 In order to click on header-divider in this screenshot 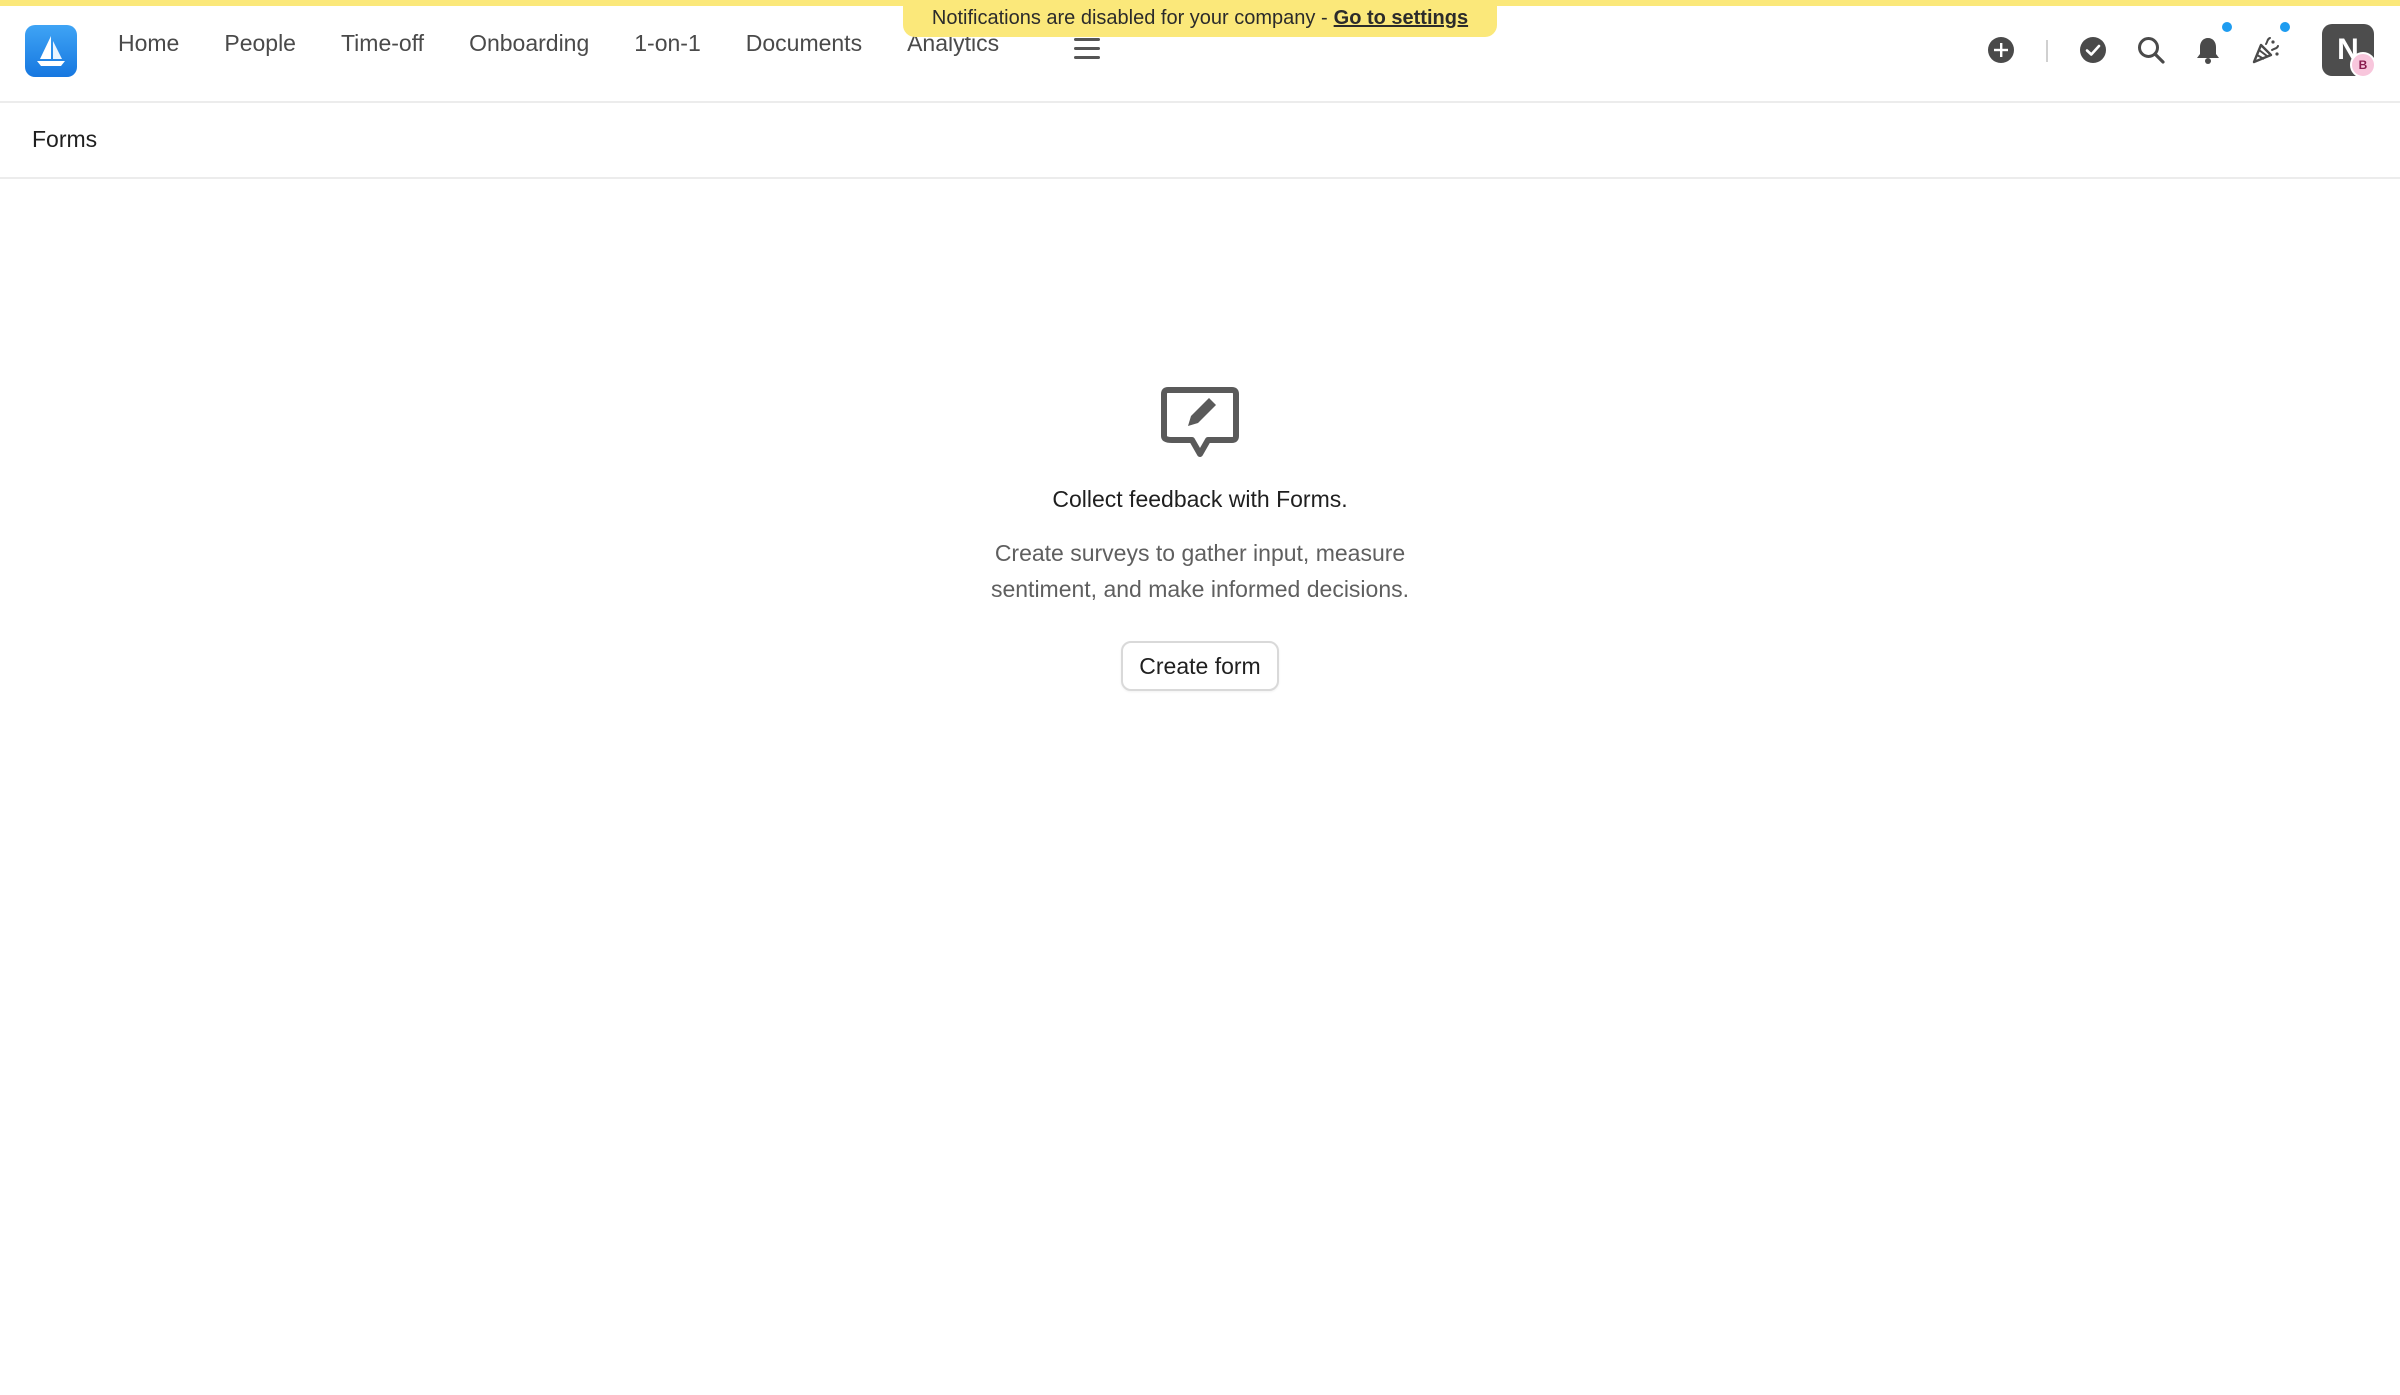, I will do `click(2047, 51)`.